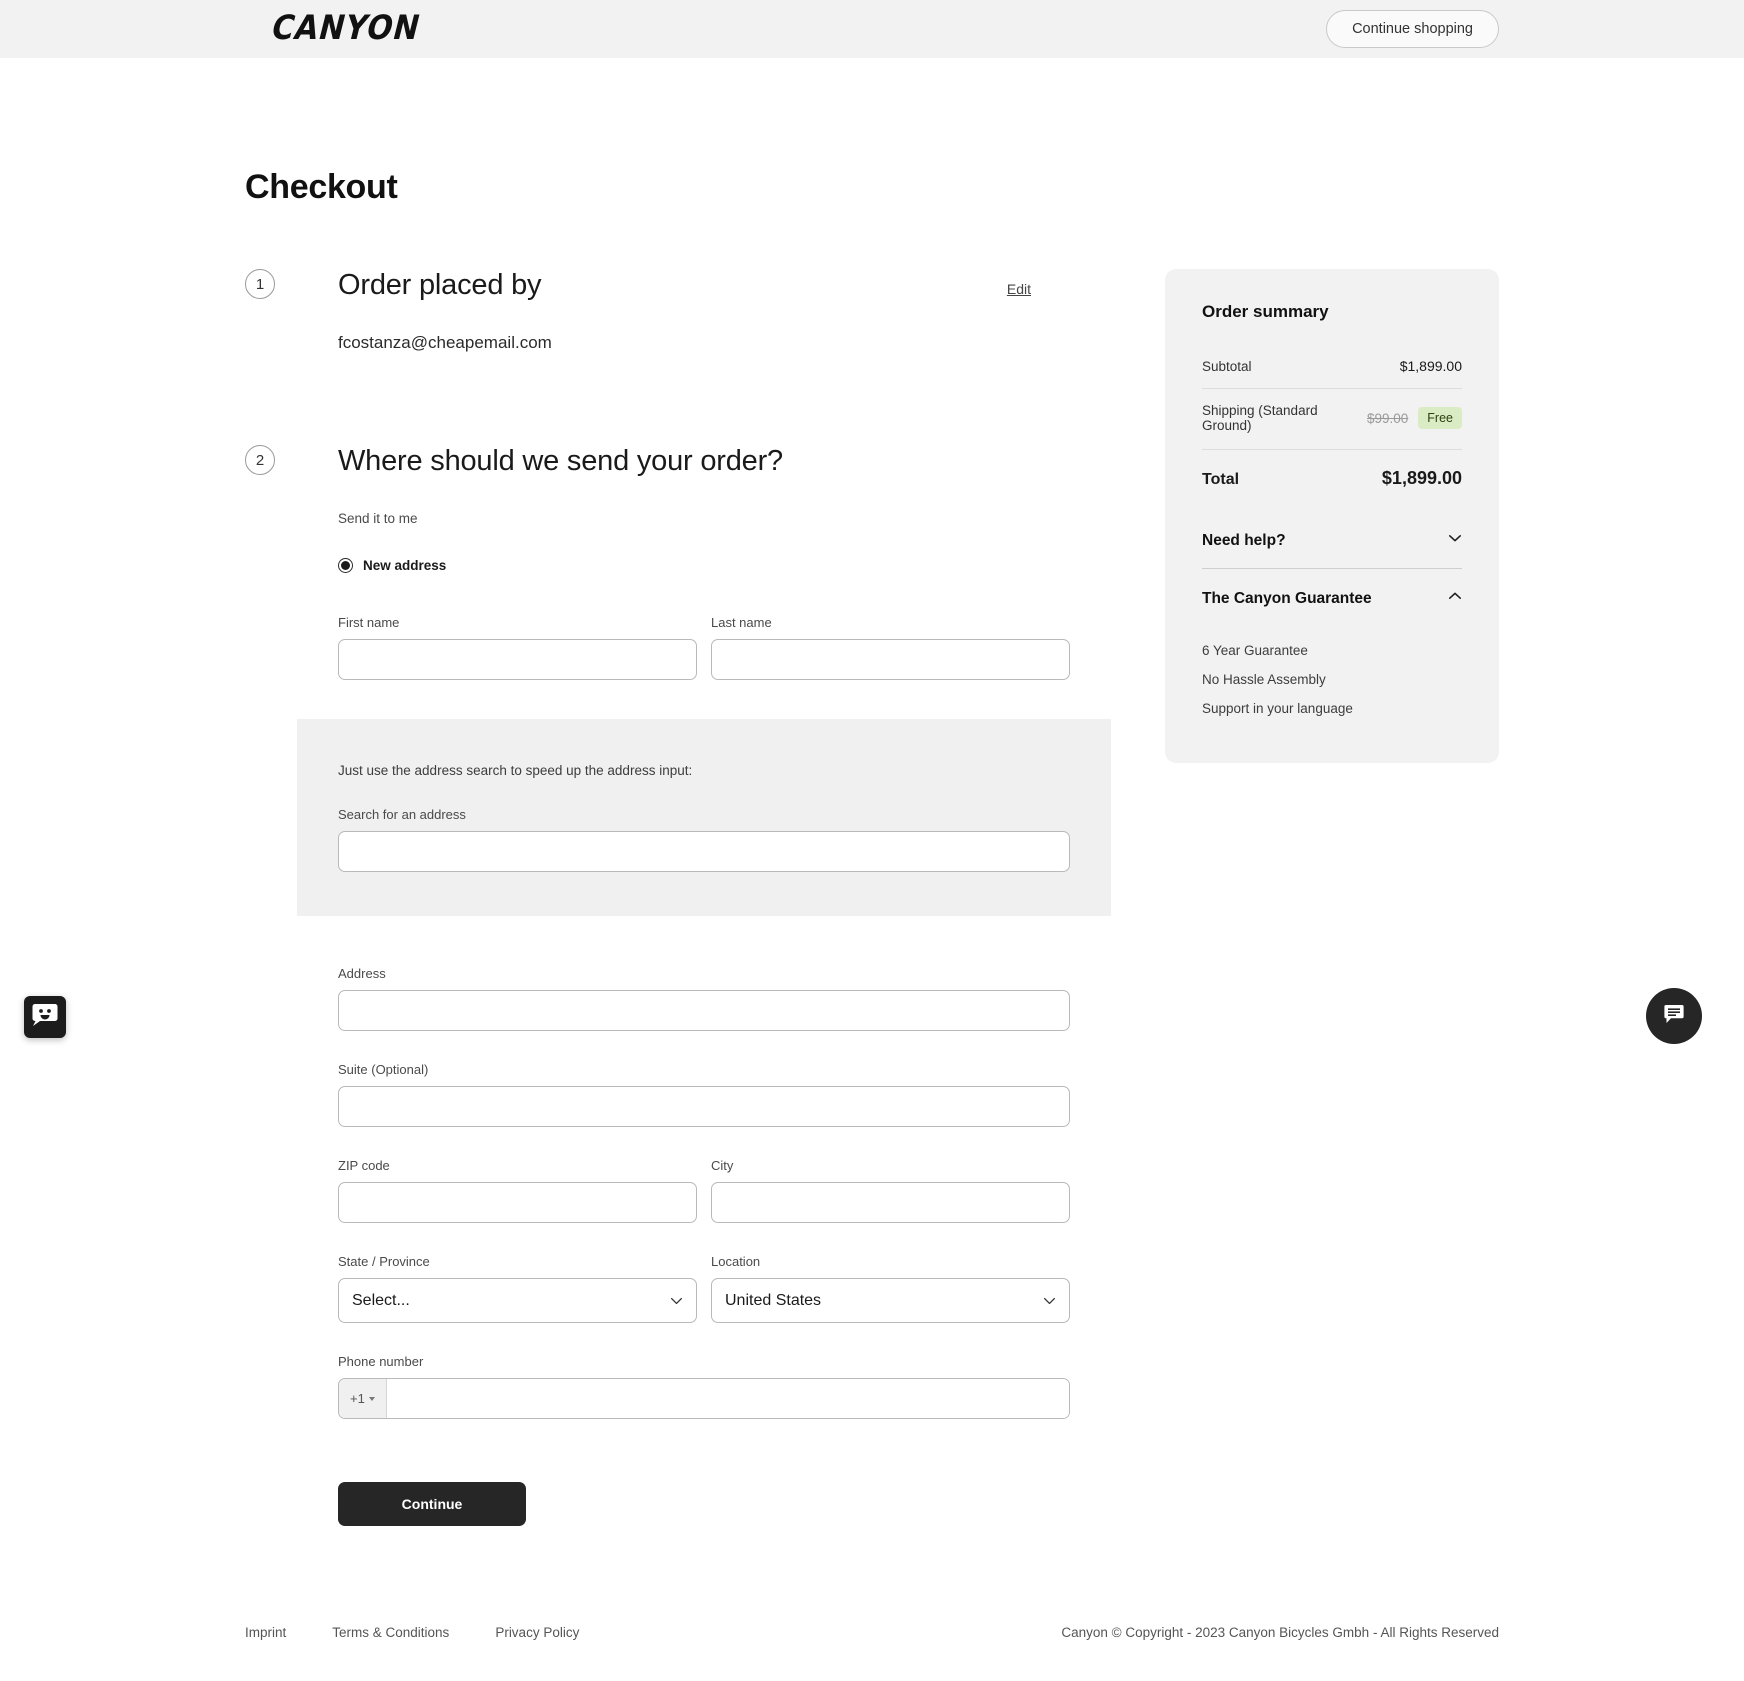 The height and width of the screenshot is (1681, 1744). What do you see at coordinates (1430, 366) in the screenshot?
I see `subtotal-value: $1,899.00` at bounding box center [1430, 366].